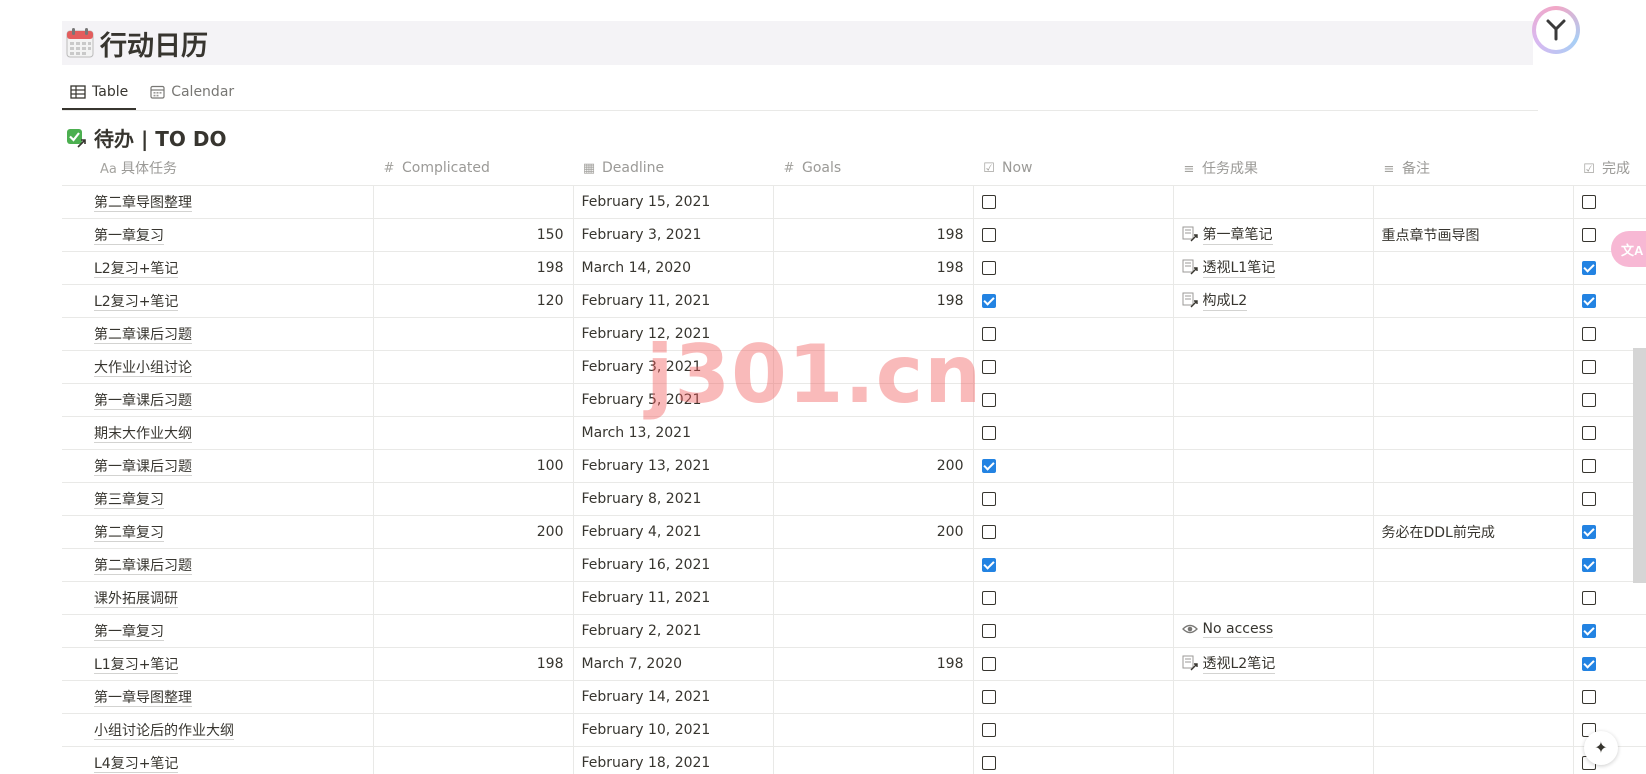  What do you see at coordinates (99, 93) in the screenshot?
I see `tab-table: Table` at bounding box center [99, 93].